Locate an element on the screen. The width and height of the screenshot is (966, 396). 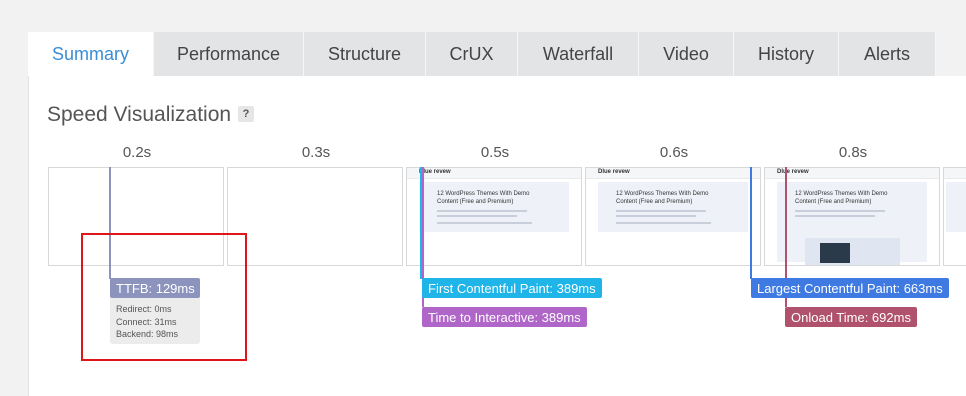
timeline-label: 0.5s is located at coordinates (495, 152).